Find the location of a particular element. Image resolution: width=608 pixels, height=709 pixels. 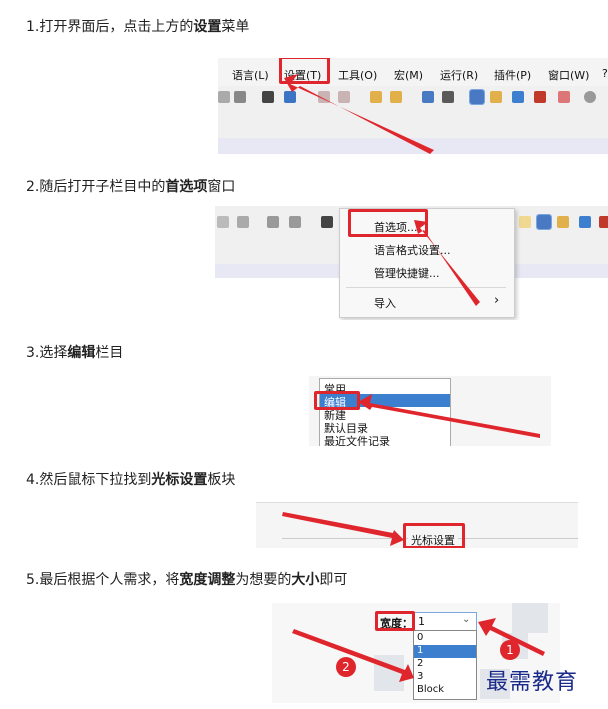

step-3-caption: 3.选择编辑栏目 is located at coordinates (75, 353).